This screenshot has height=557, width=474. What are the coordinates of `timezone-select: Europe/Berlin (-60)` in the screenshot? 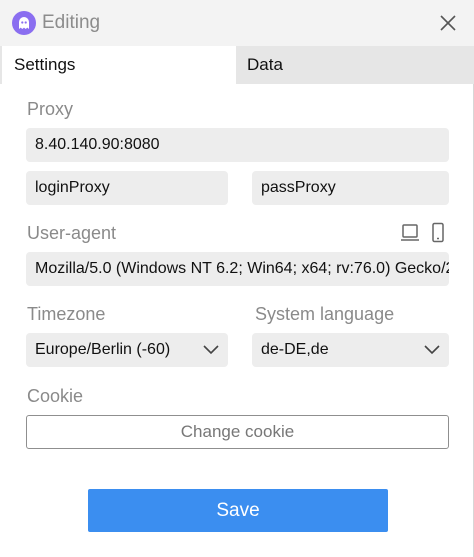 It's located at (127, 350).